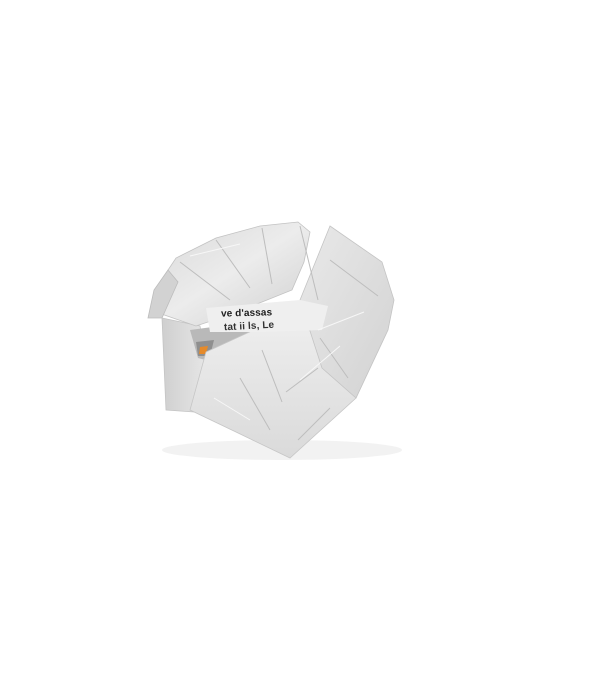  I want to click on printed-text-line-1: ve d'assas, so click(246, 313).